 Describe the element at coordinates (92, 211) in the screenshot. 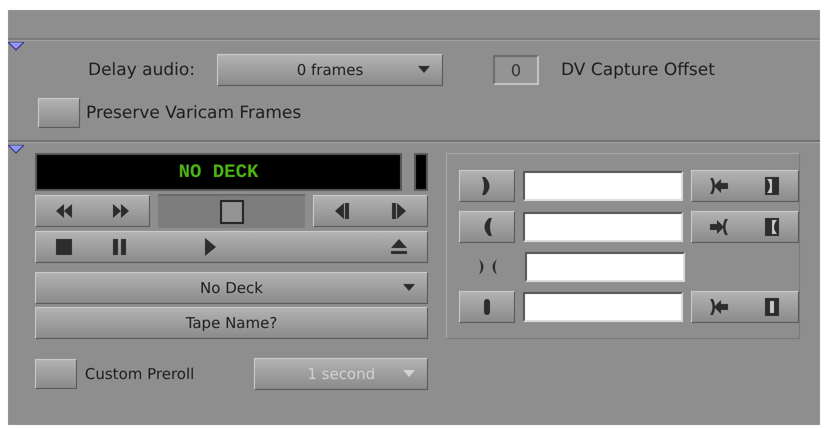

I see `shuttle-button` at that location.